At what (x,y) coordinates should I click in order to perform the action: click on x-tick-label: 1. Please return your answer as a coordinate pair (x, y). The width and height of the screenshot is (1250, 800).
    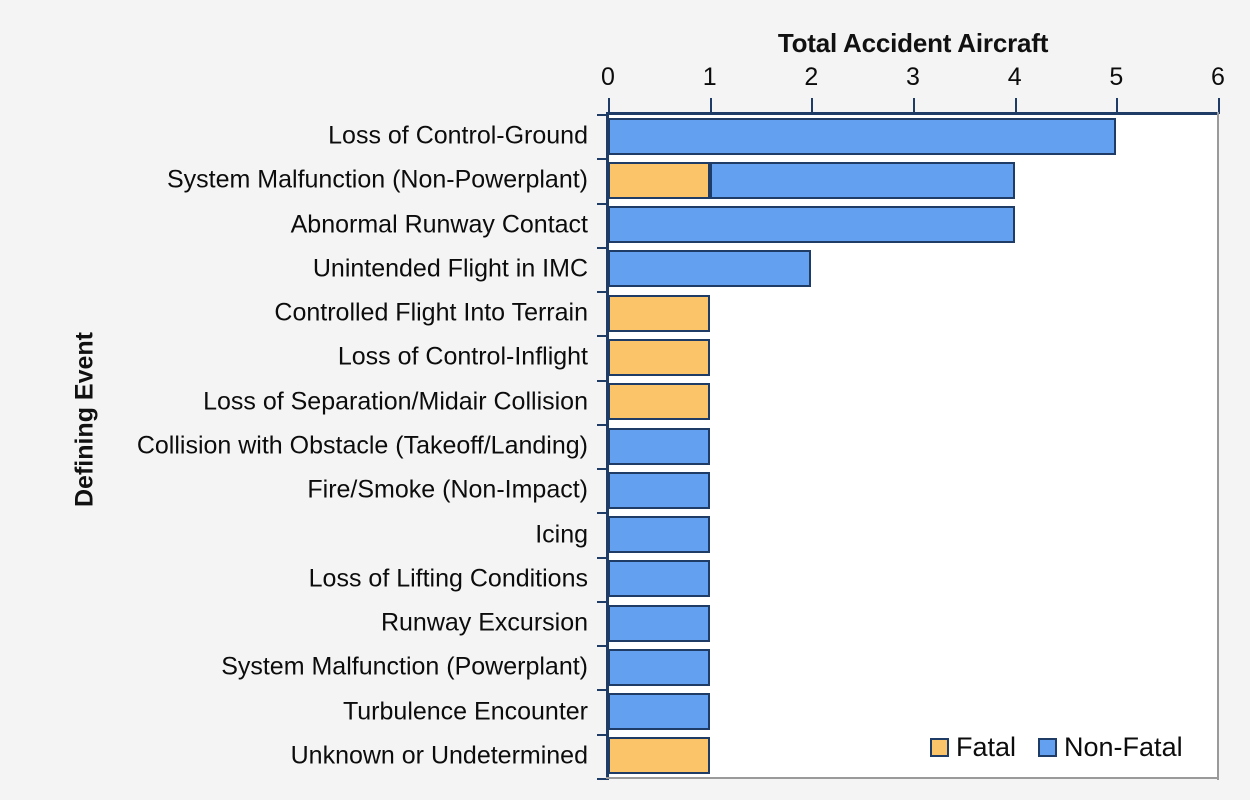
    Looking at the image, I should click on (709, 77).